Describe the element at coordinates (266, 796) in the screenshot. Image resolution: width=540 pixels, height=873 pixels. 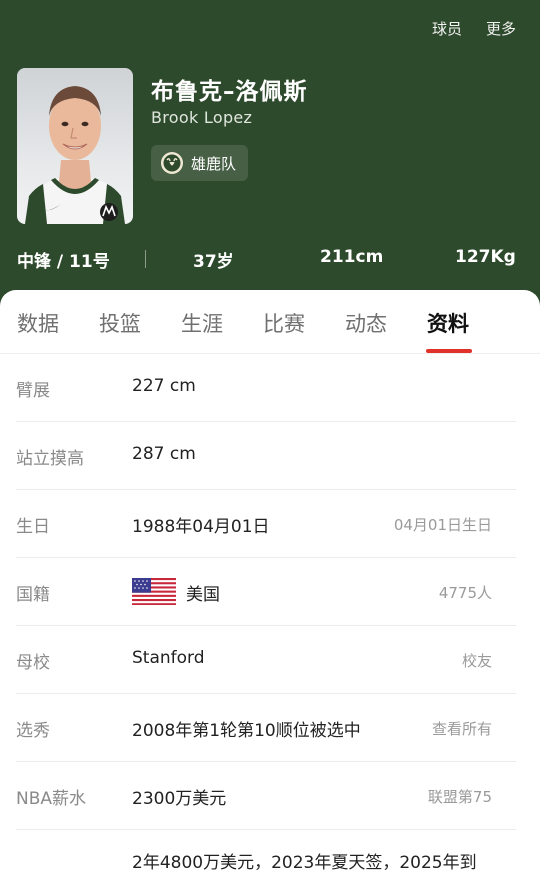
I see `profile-row-salary: NBA薪水 2300万美元 联盟第75` at that location.